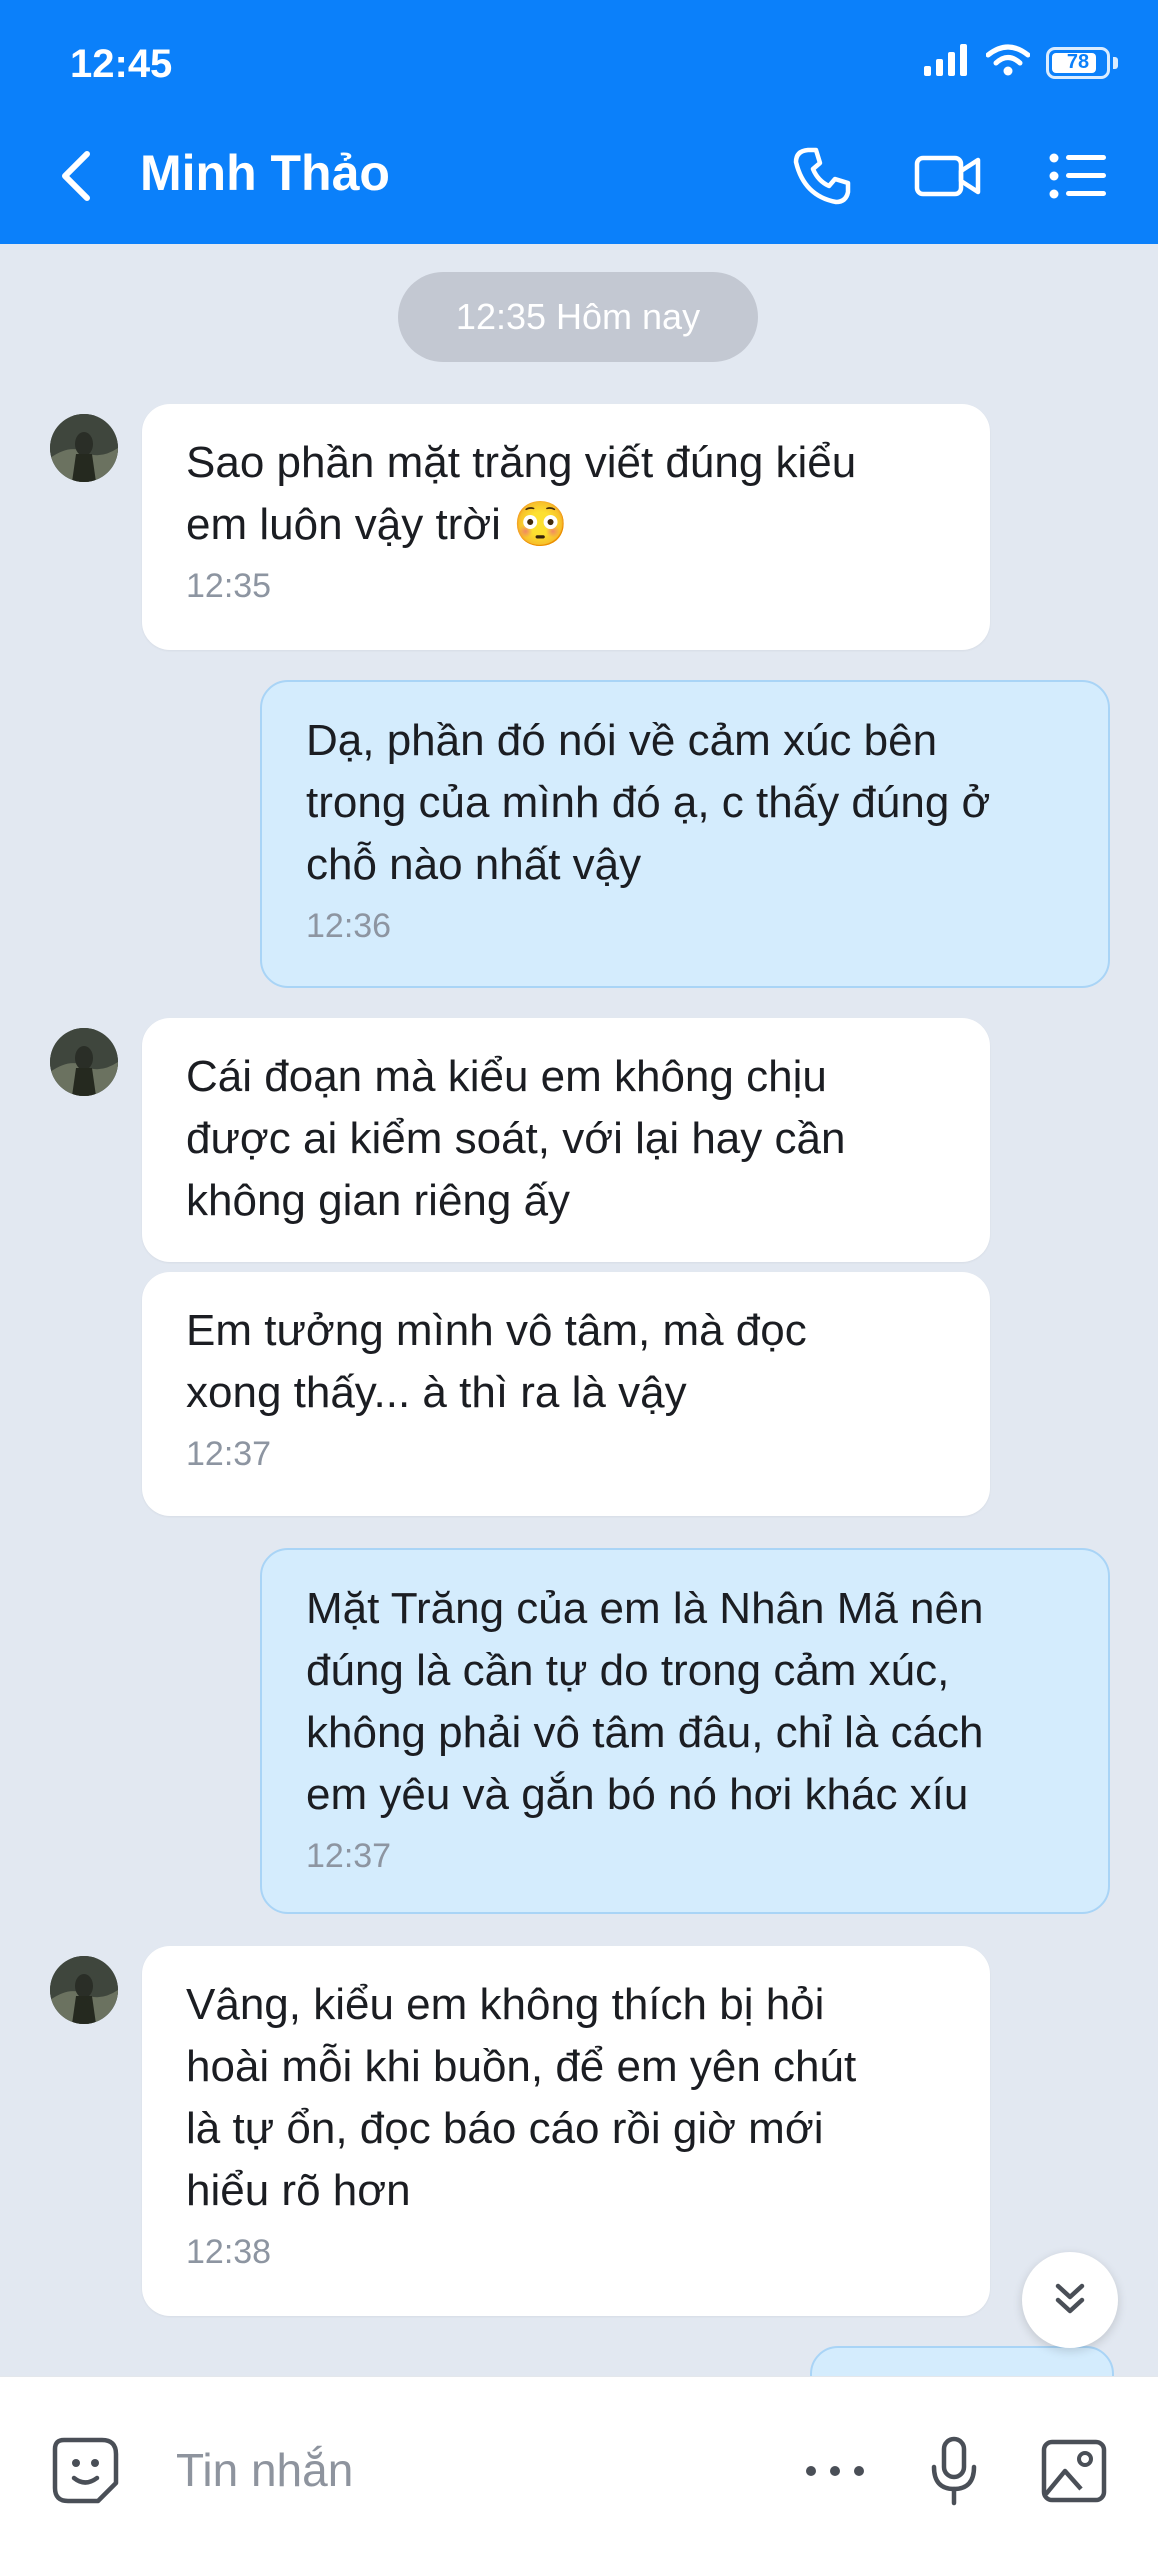 The image size is (1158, 2561). I want to click on chevron-left-icon, so click(76, 176).